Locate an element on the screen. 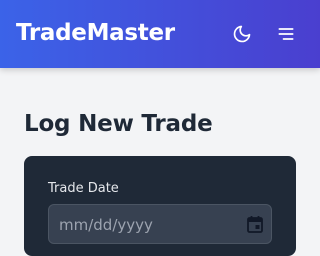  theme-toggle-button is located at coordinates (242, 34).